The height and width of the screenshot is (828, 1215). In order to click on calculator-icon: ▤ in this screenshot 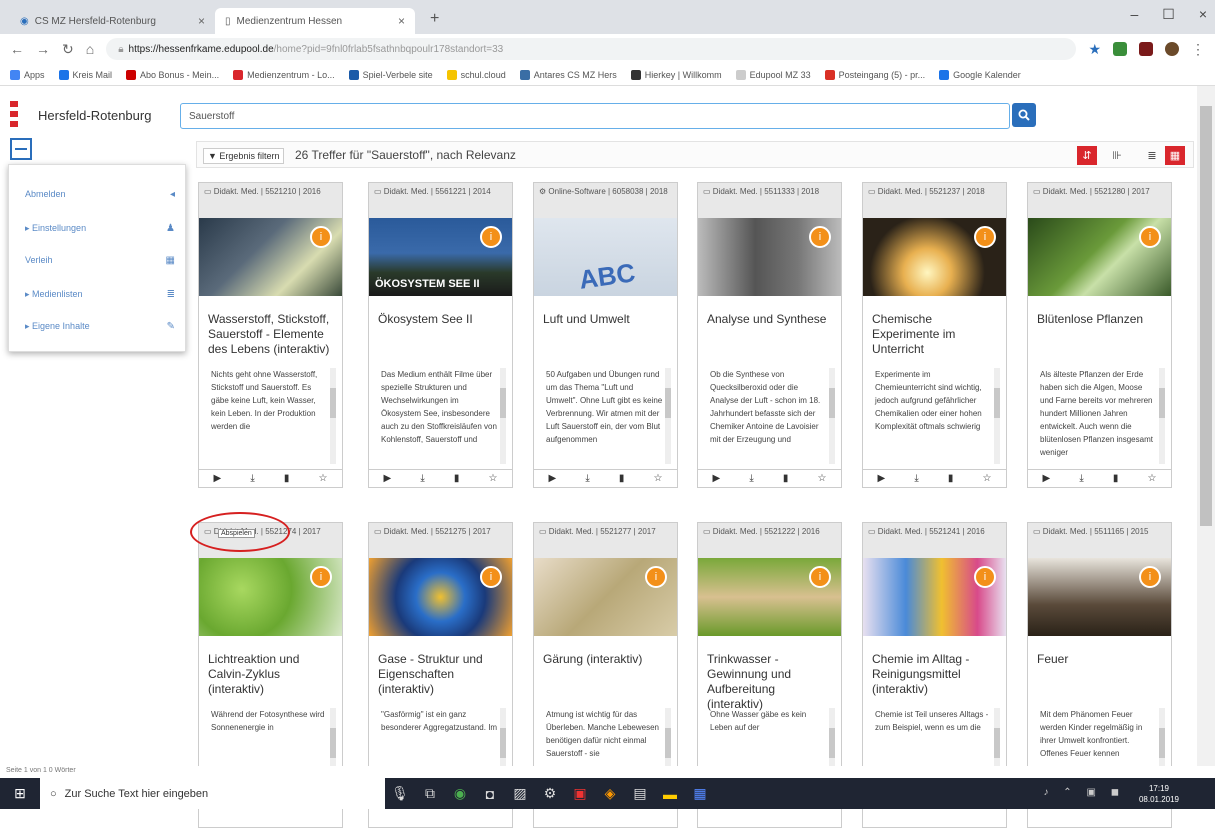, I will do `click(640, 793)`.